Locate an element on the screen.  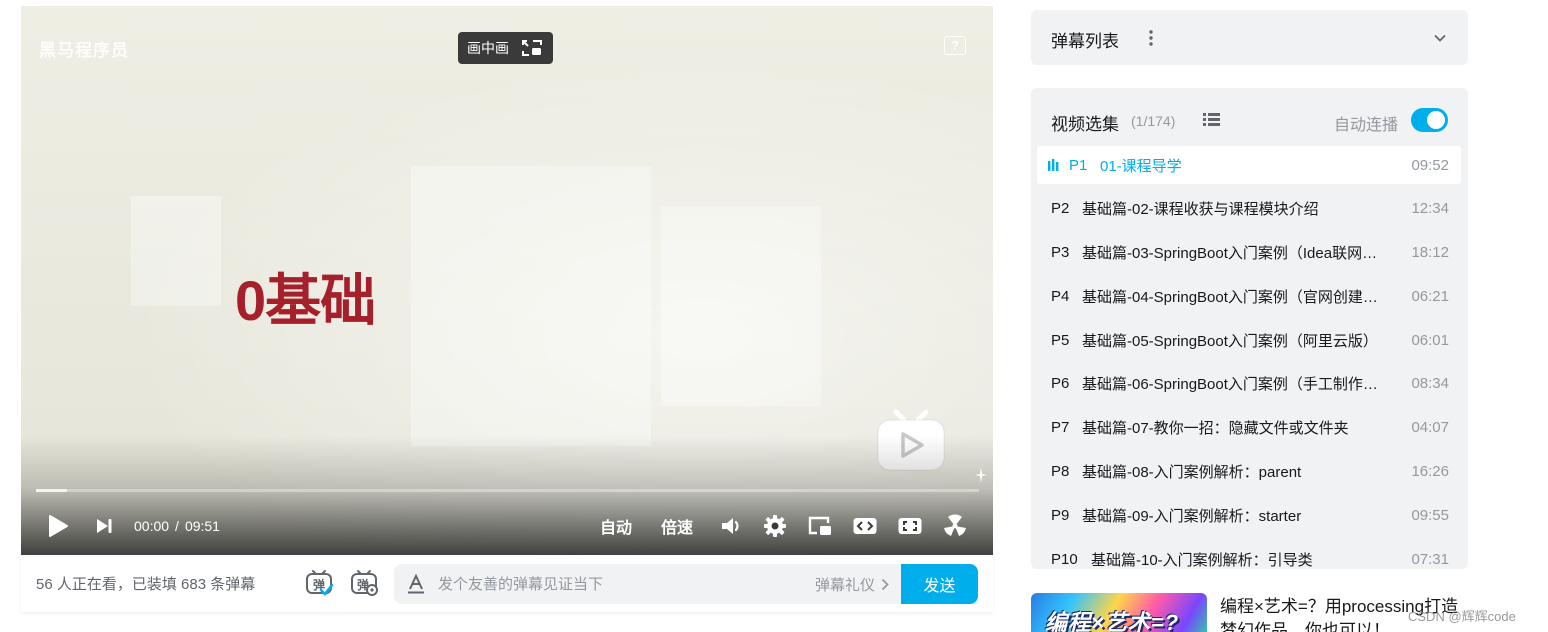
help-icon: ? is located at coordinates (955, 45).